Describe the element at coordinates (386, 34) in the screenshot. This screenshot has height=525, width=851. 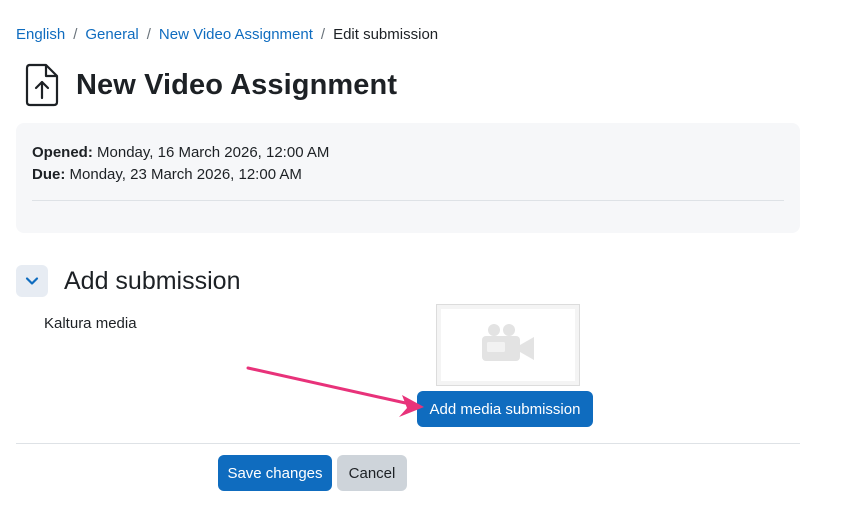
I see `breadcrumb-current: Edit submission` at that location.